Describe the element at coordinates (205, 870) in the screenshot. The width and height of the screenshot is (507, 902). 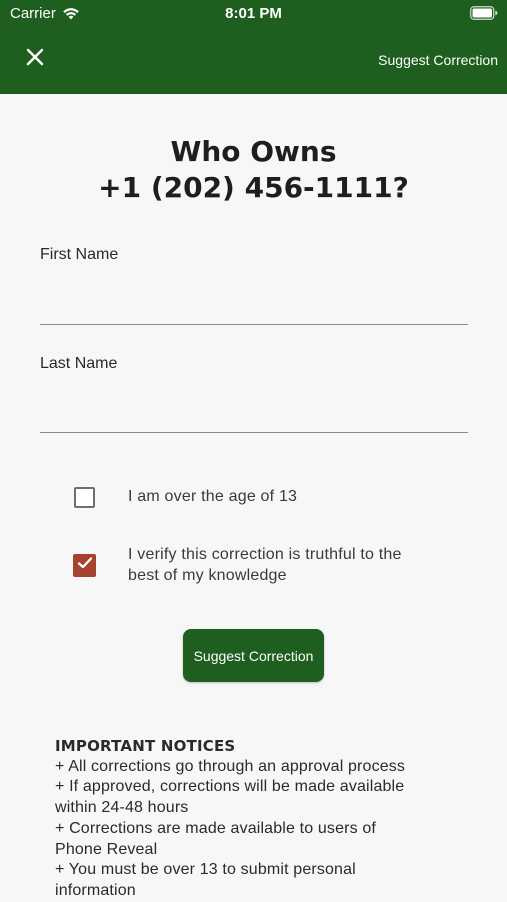
I see `notice-line: + You must be over 13 to submit personal` at that location.